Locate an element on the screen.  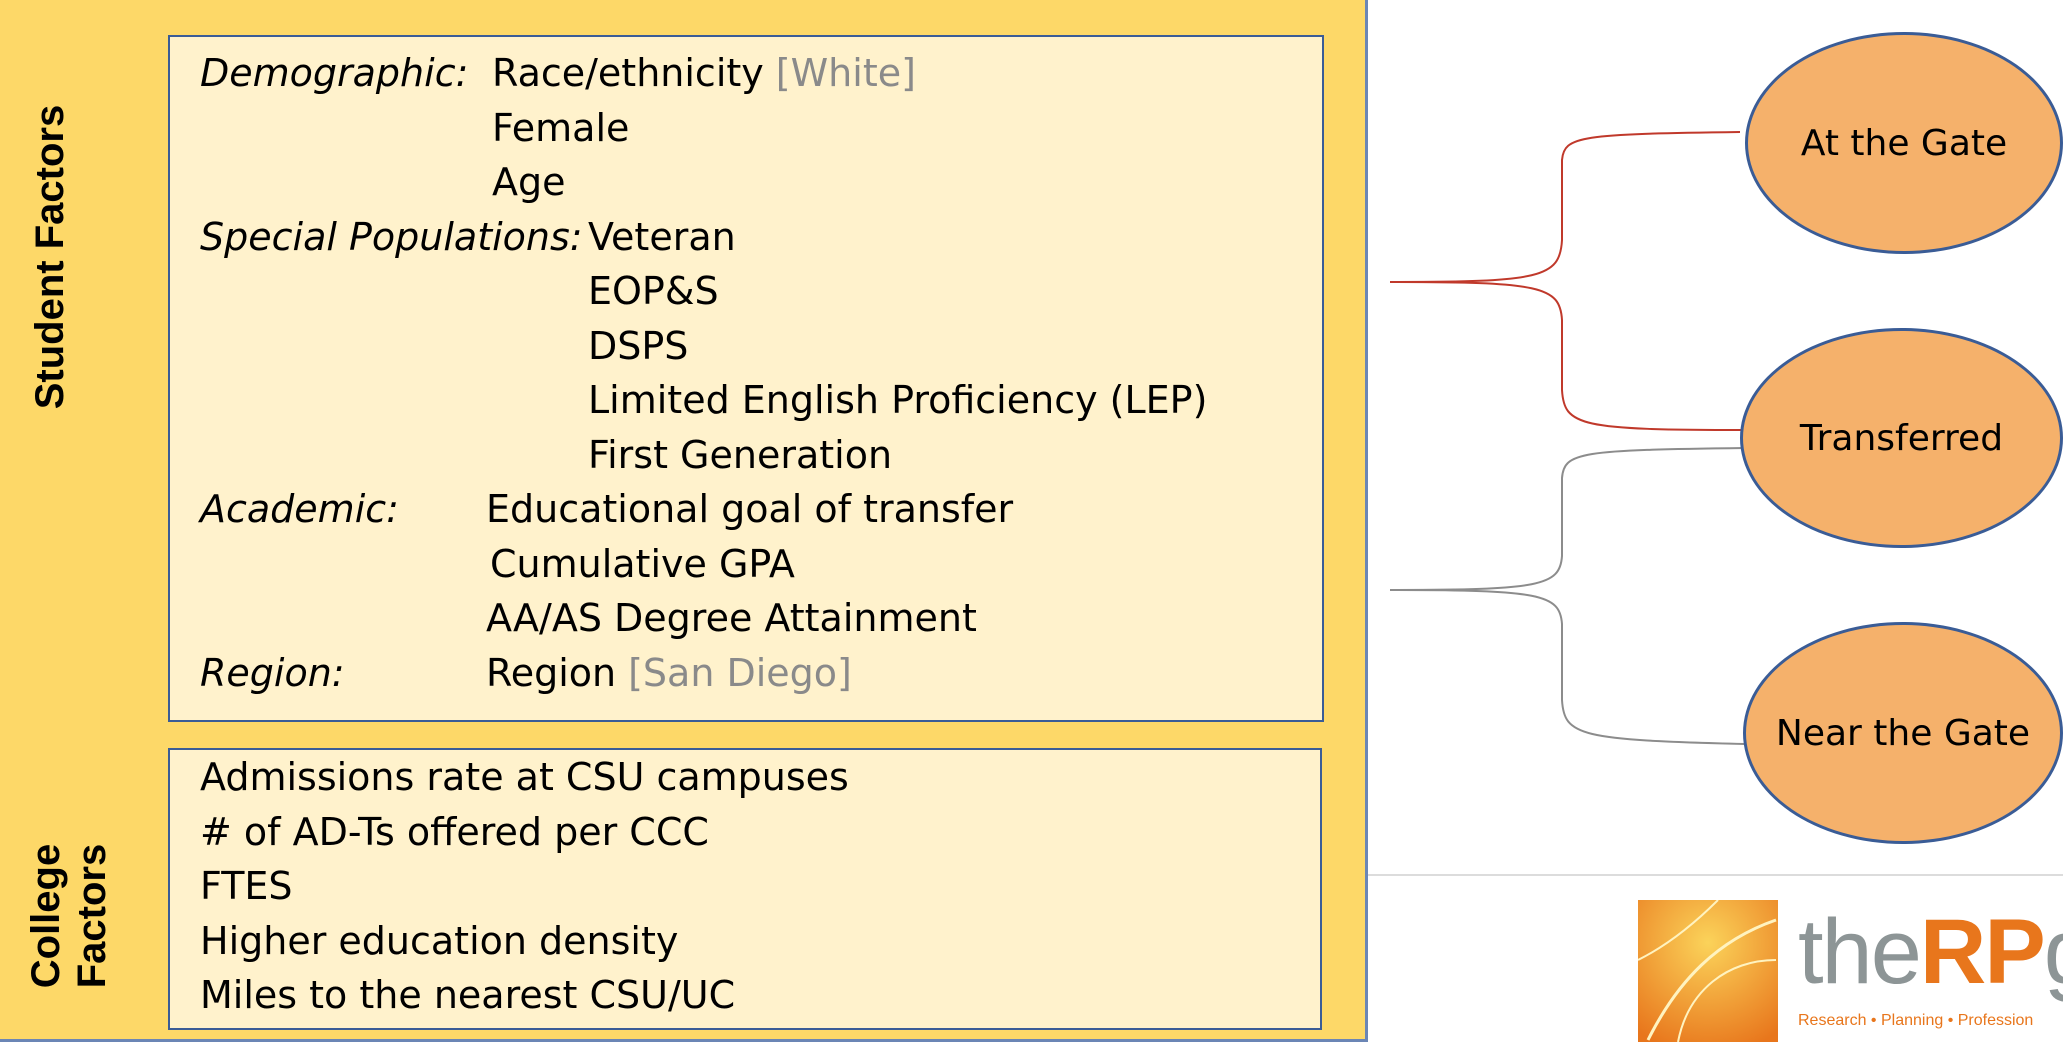
student-factor-item: DSPS is located at coordinates (638, 346).